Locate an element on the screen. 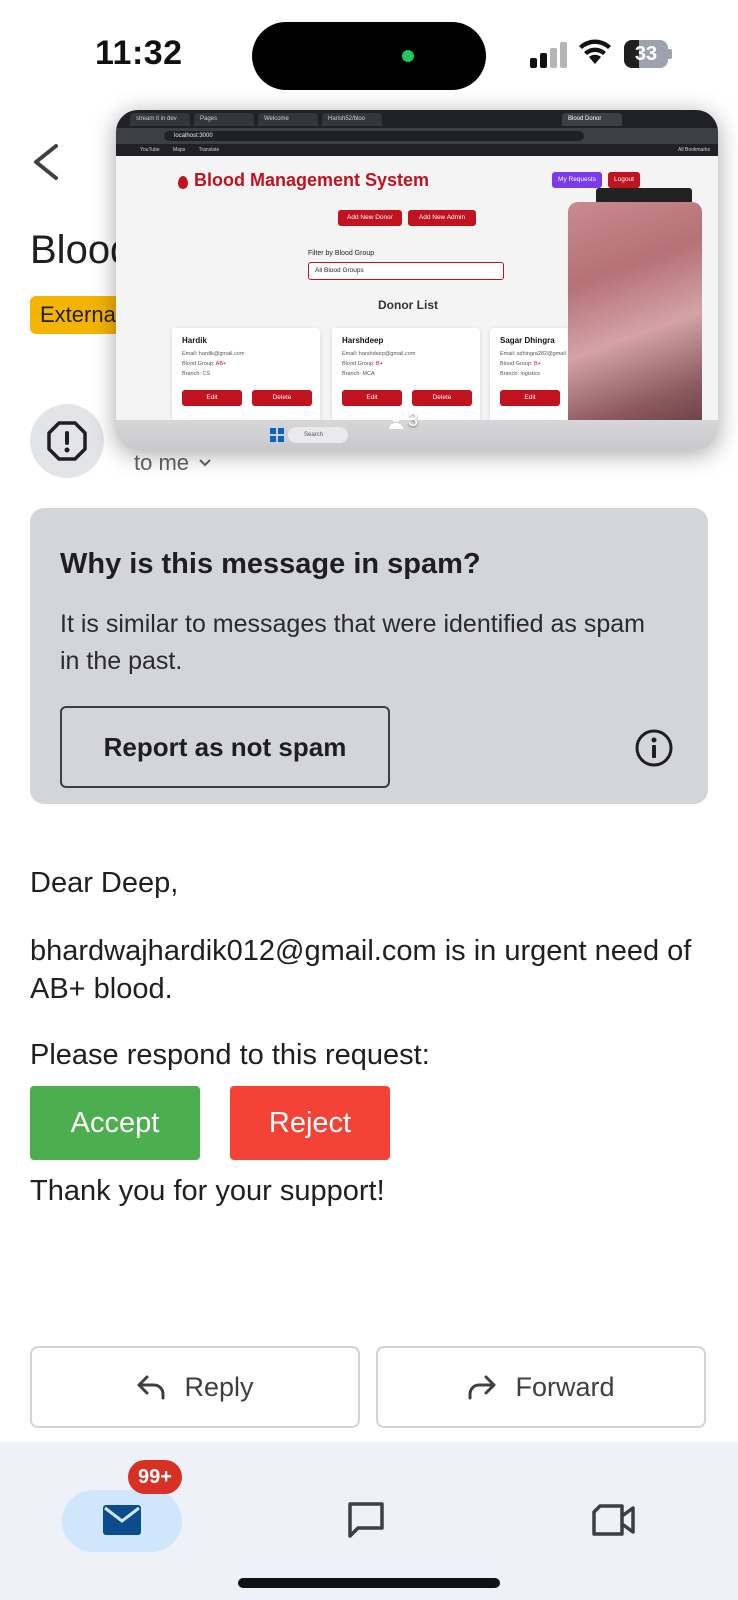  browser-tab: Welcome is located at coordinates (288, 119).